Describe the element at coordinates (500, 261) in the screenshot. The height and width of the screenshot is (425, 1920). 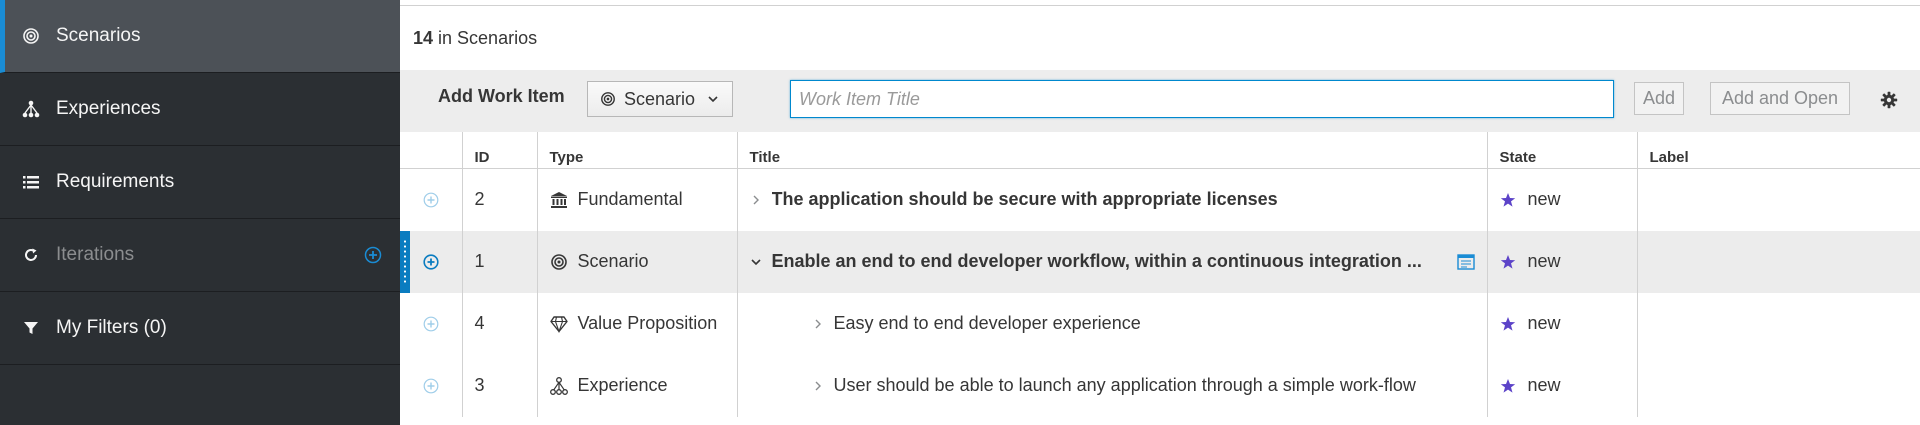
I see `row-id: 1` at that location.